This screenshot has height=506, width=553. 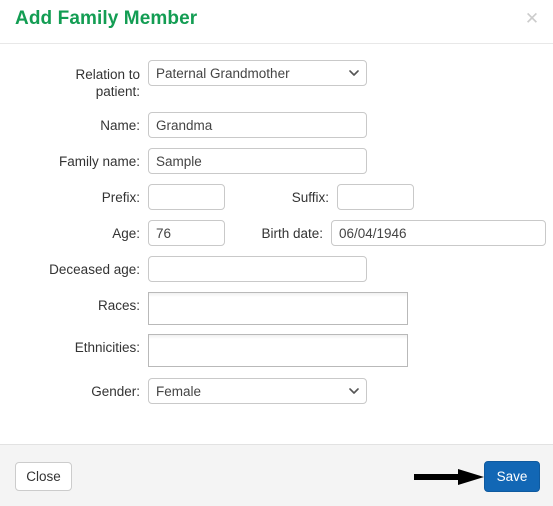 I want to click on age-input, so click(x=186, y=233).